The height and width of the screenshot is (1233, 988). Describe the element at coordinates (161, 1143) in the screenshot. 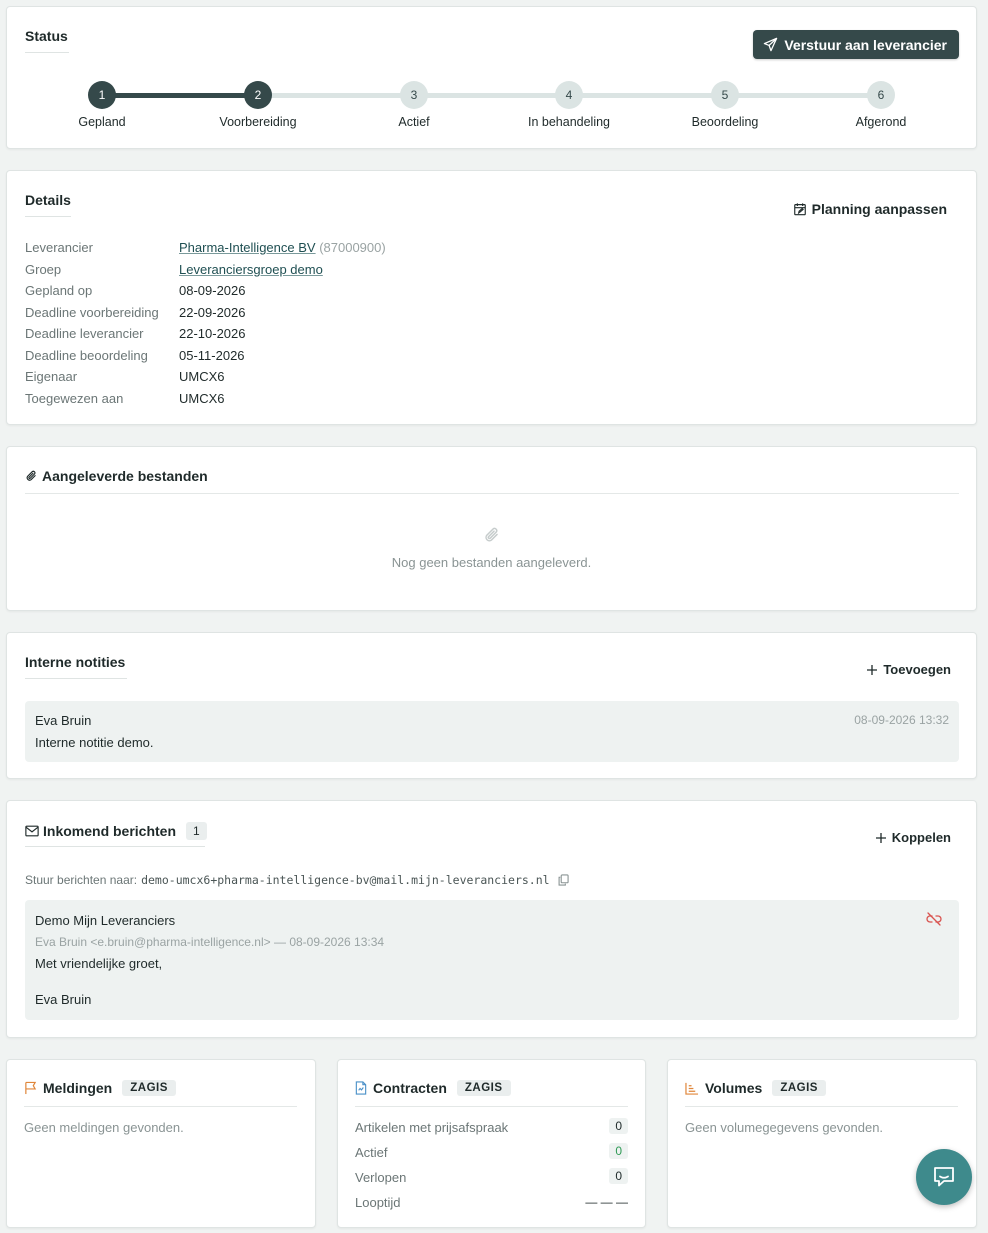

I see `meldingen-card: Meldingen ZAGIS Geen meldingen gevonden.` at that location.